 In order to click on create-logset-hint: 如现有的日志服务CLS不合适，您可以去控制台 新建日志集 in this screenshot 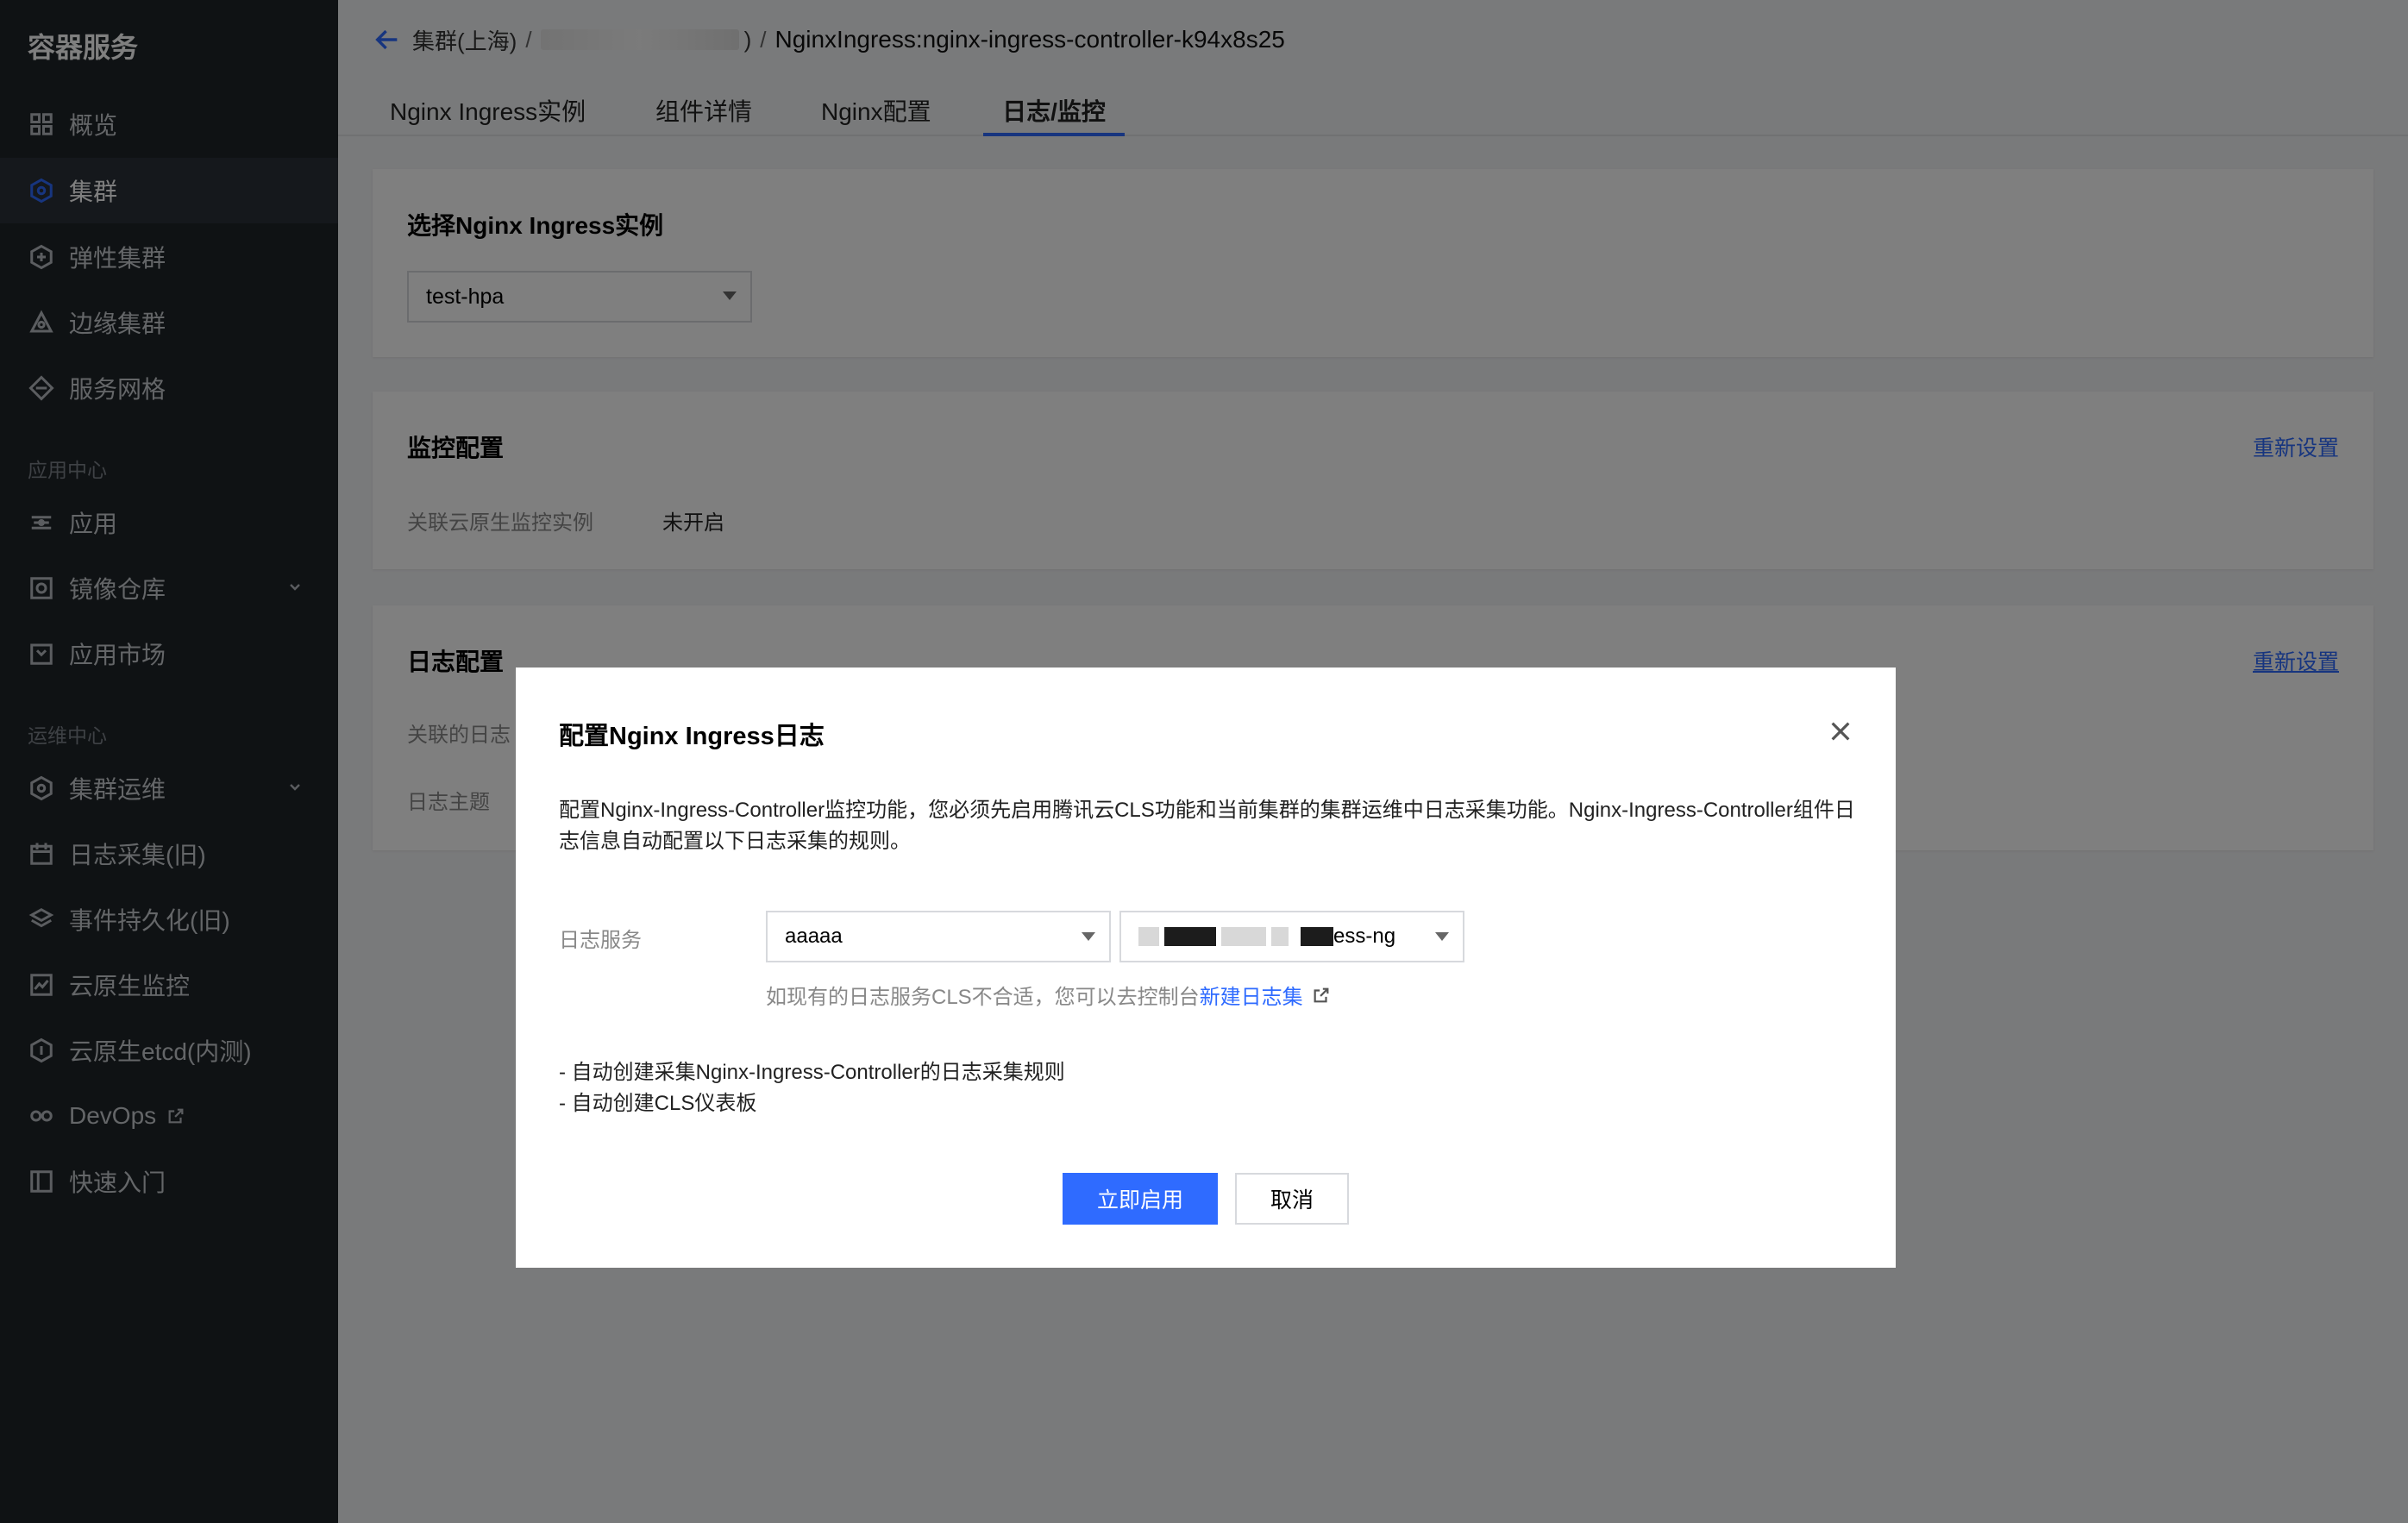, I will do `click(1048, 995)`.